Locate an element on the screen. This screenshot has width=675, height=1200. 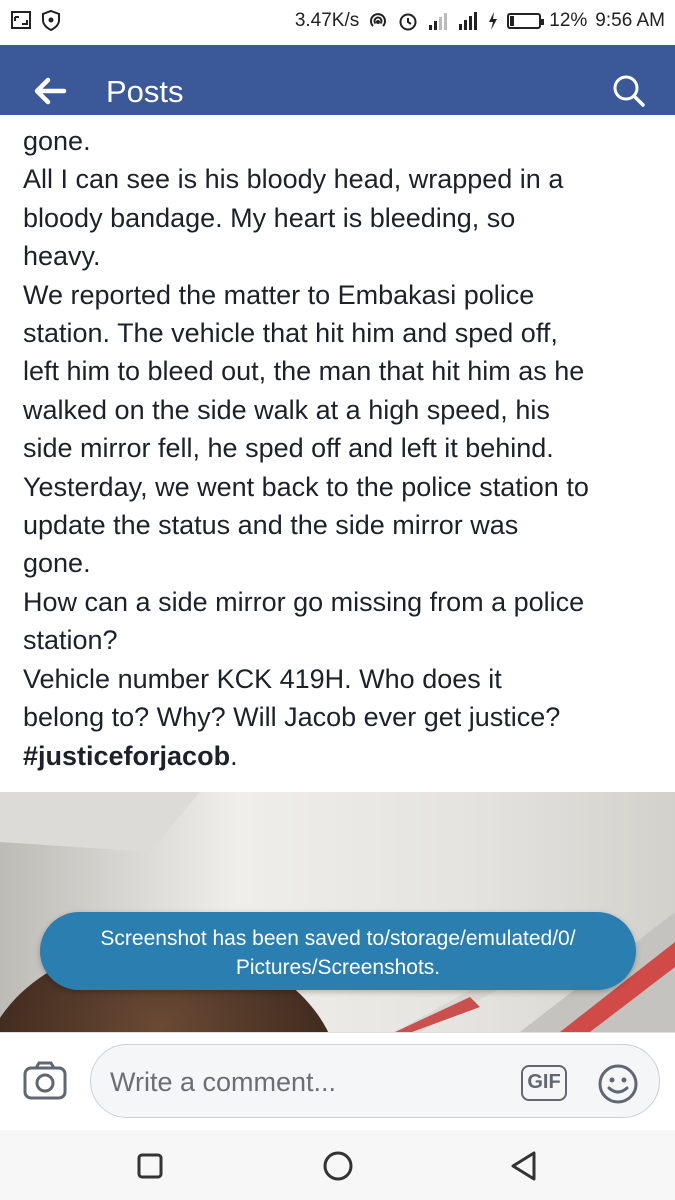
comment-input: Write a comment... GIF is located at coordinates (375, 1081).